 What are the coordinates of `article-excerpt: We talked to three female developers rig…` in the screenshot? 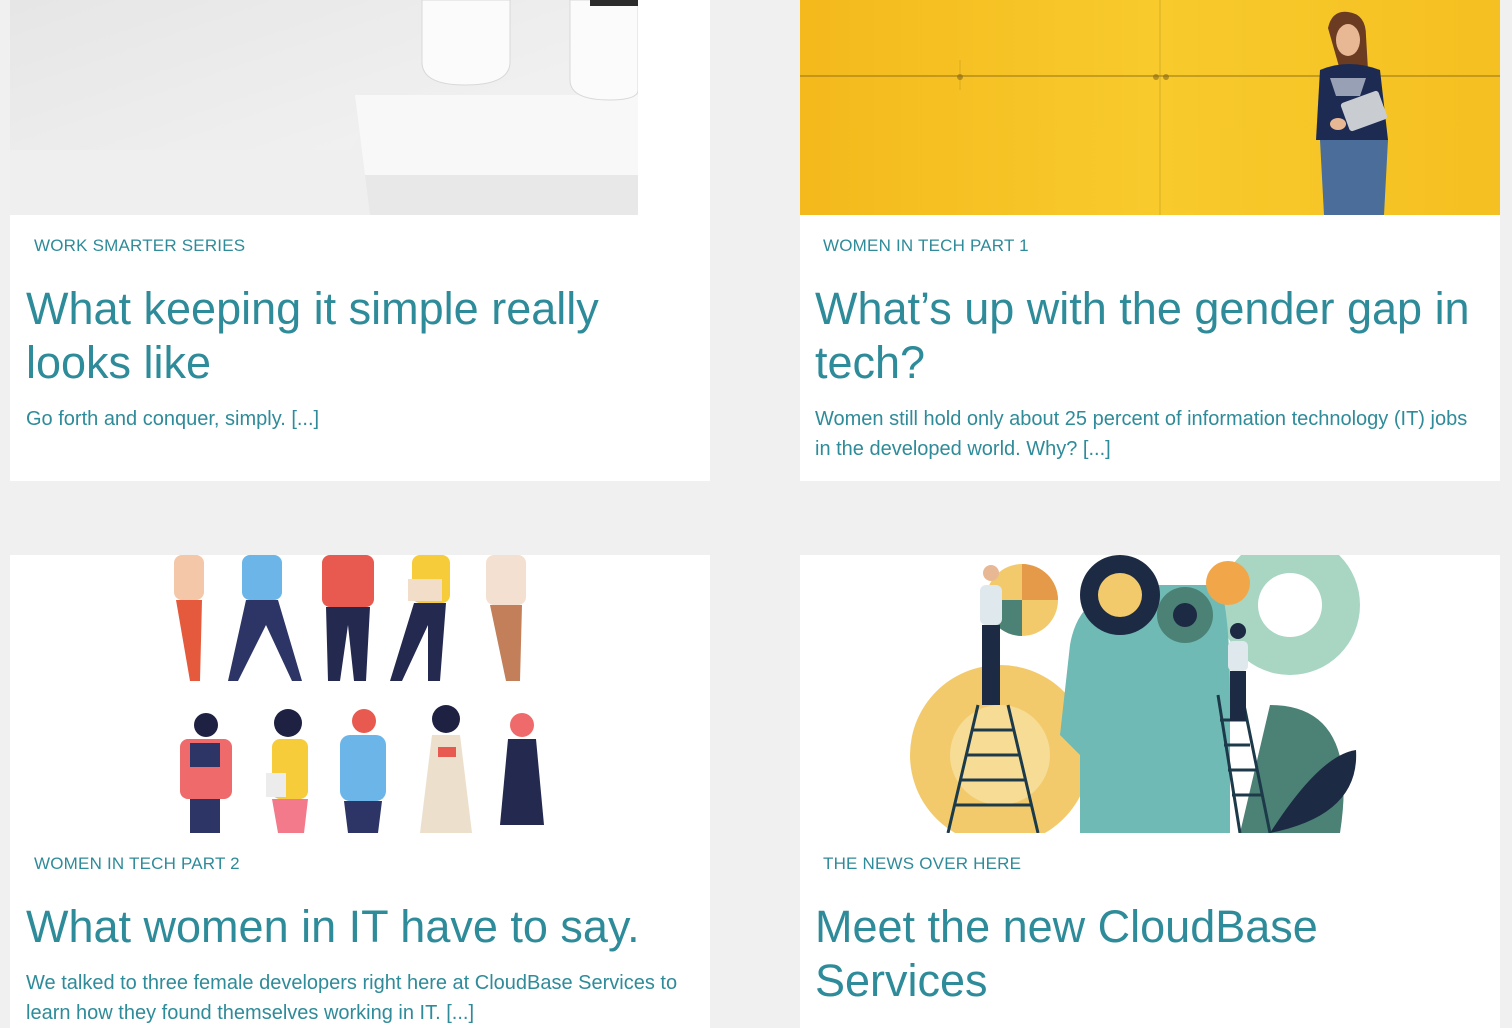 It's located at (352, 998).